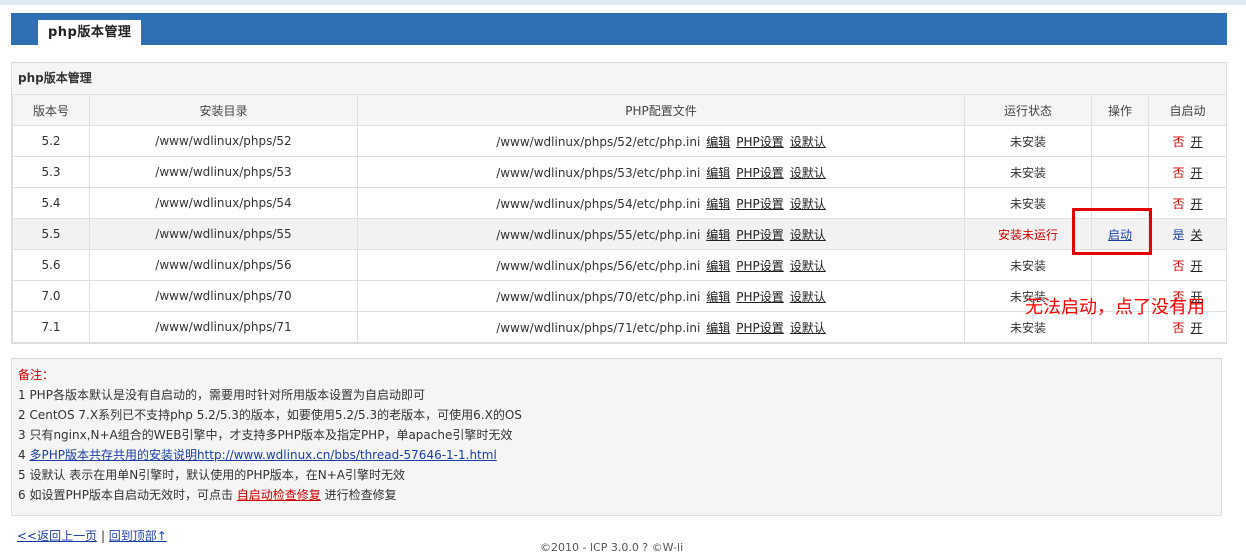  What do you see at coordinates (51, 141) in the screenshot?
I see `version-cell: 5.2` at bounding box center [51, 141].